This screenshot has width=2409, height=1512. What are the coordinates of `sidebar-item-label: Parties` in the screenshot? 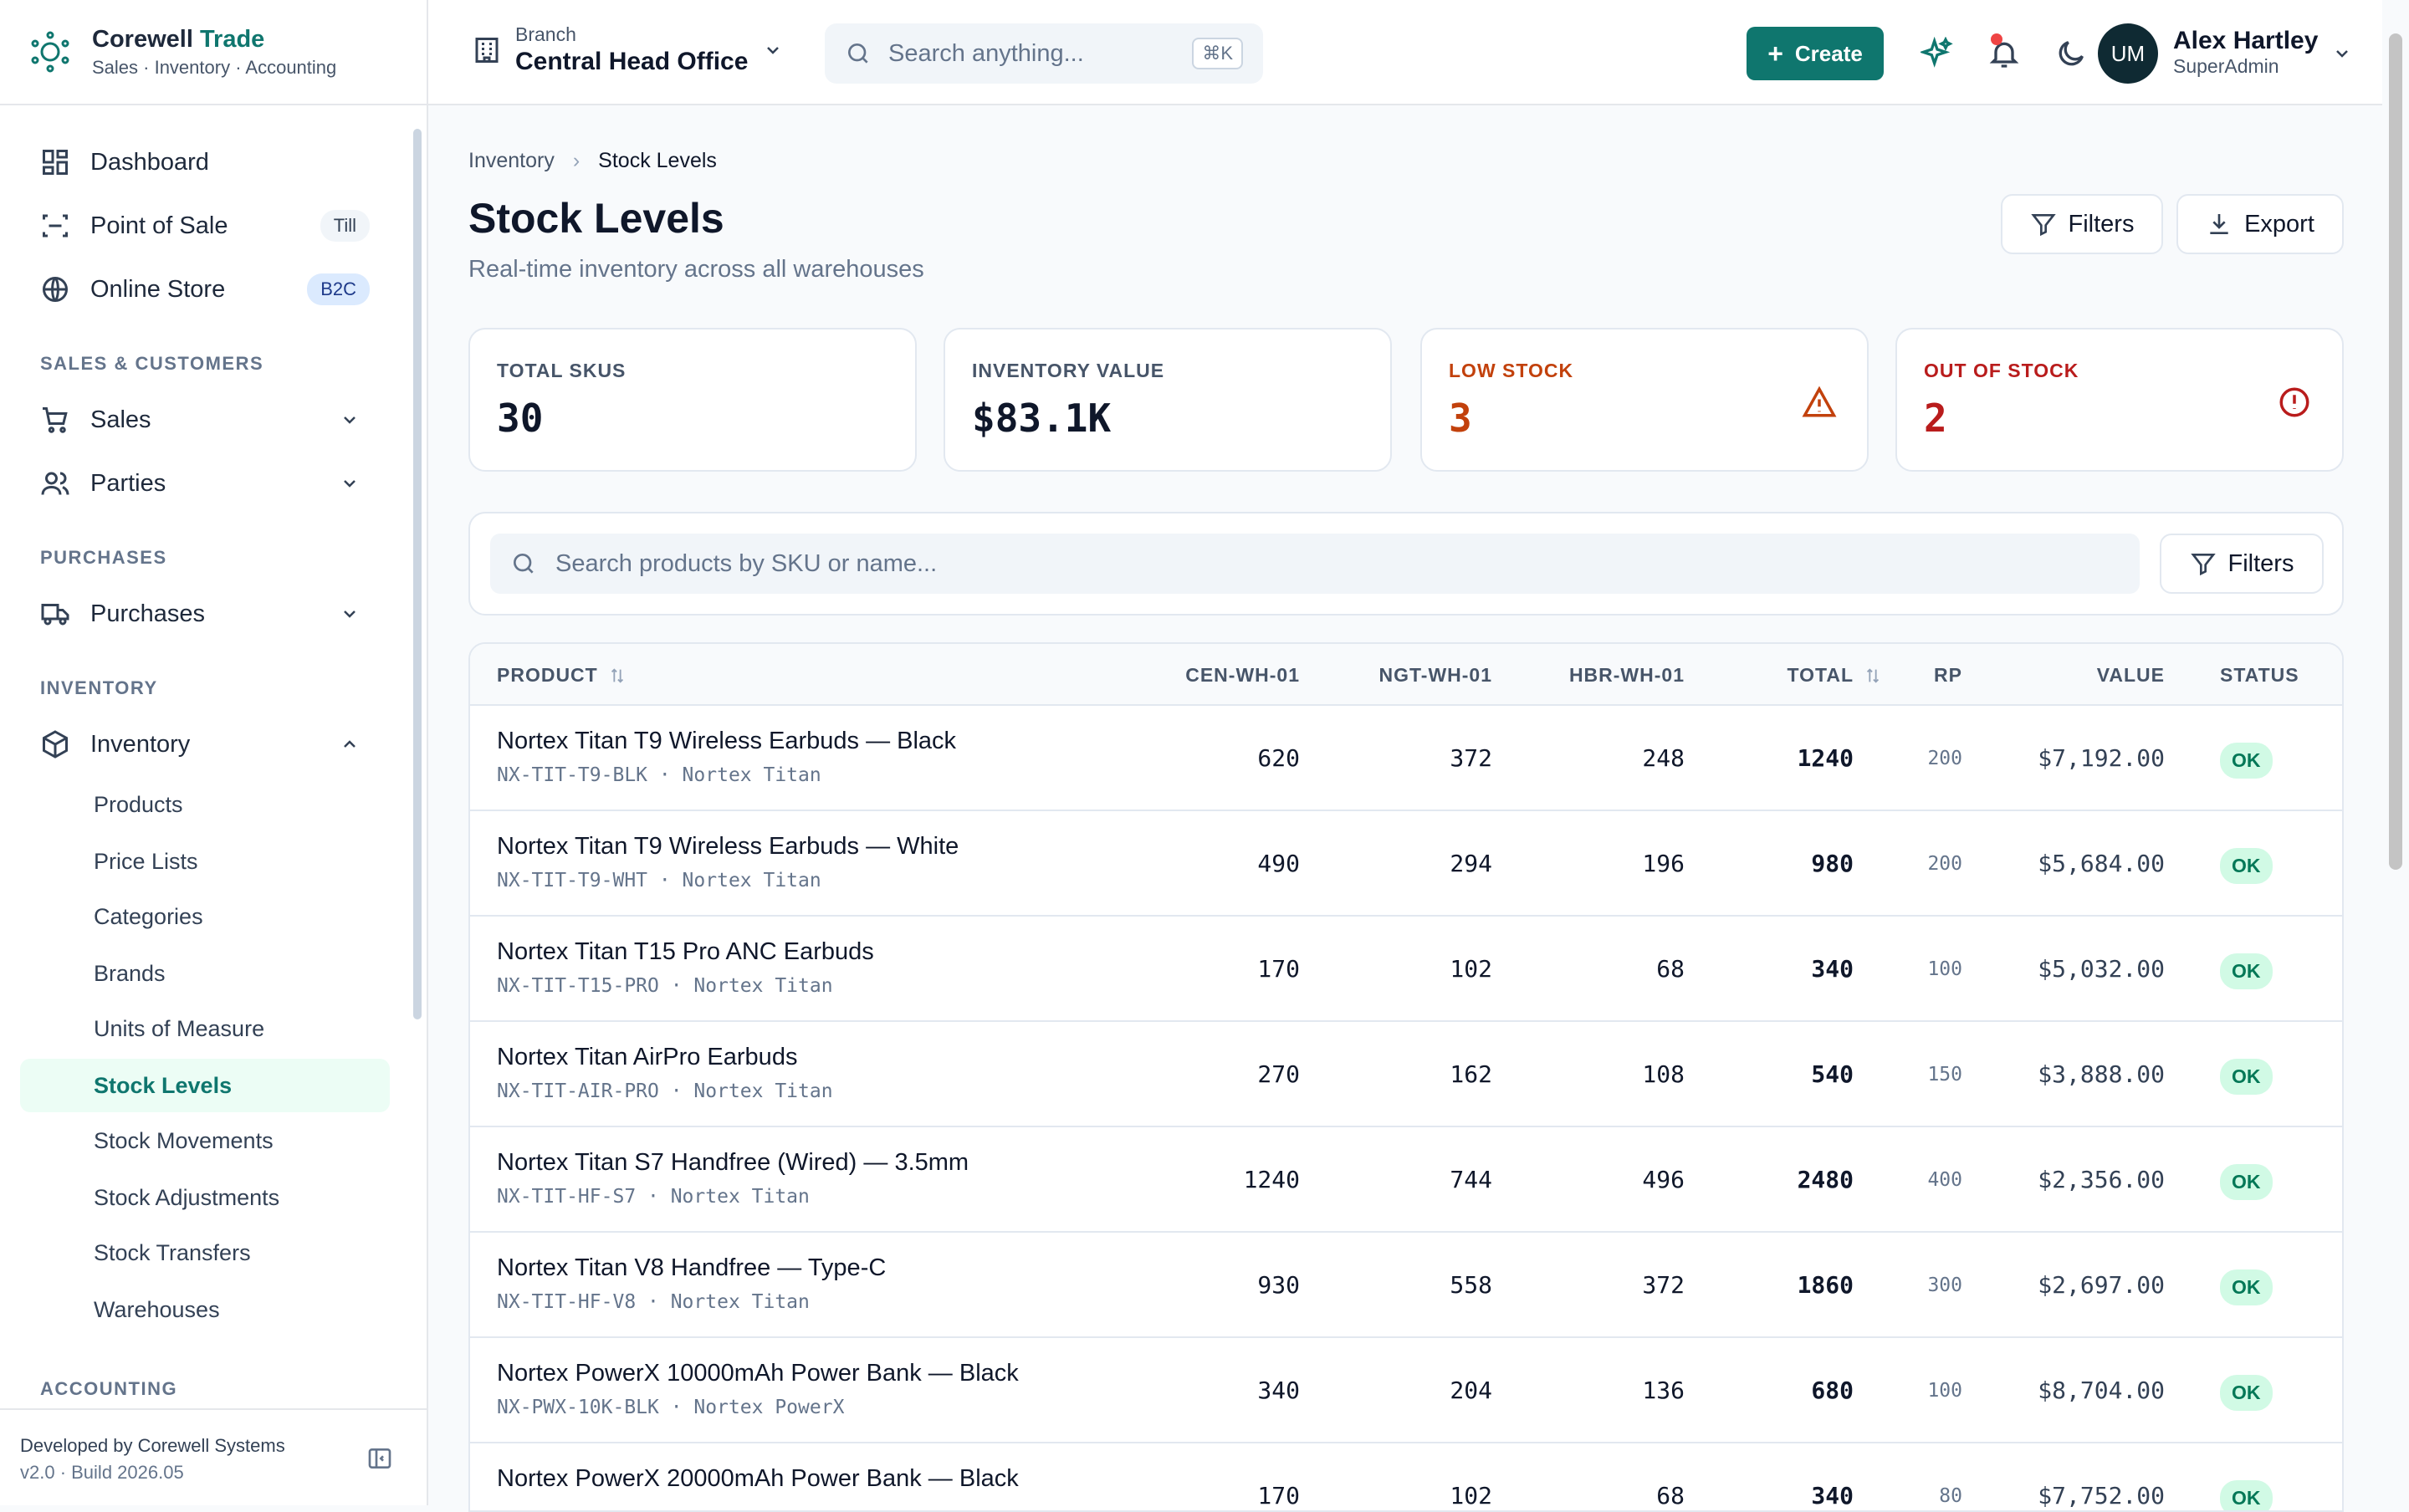 It's located at (128, 483).